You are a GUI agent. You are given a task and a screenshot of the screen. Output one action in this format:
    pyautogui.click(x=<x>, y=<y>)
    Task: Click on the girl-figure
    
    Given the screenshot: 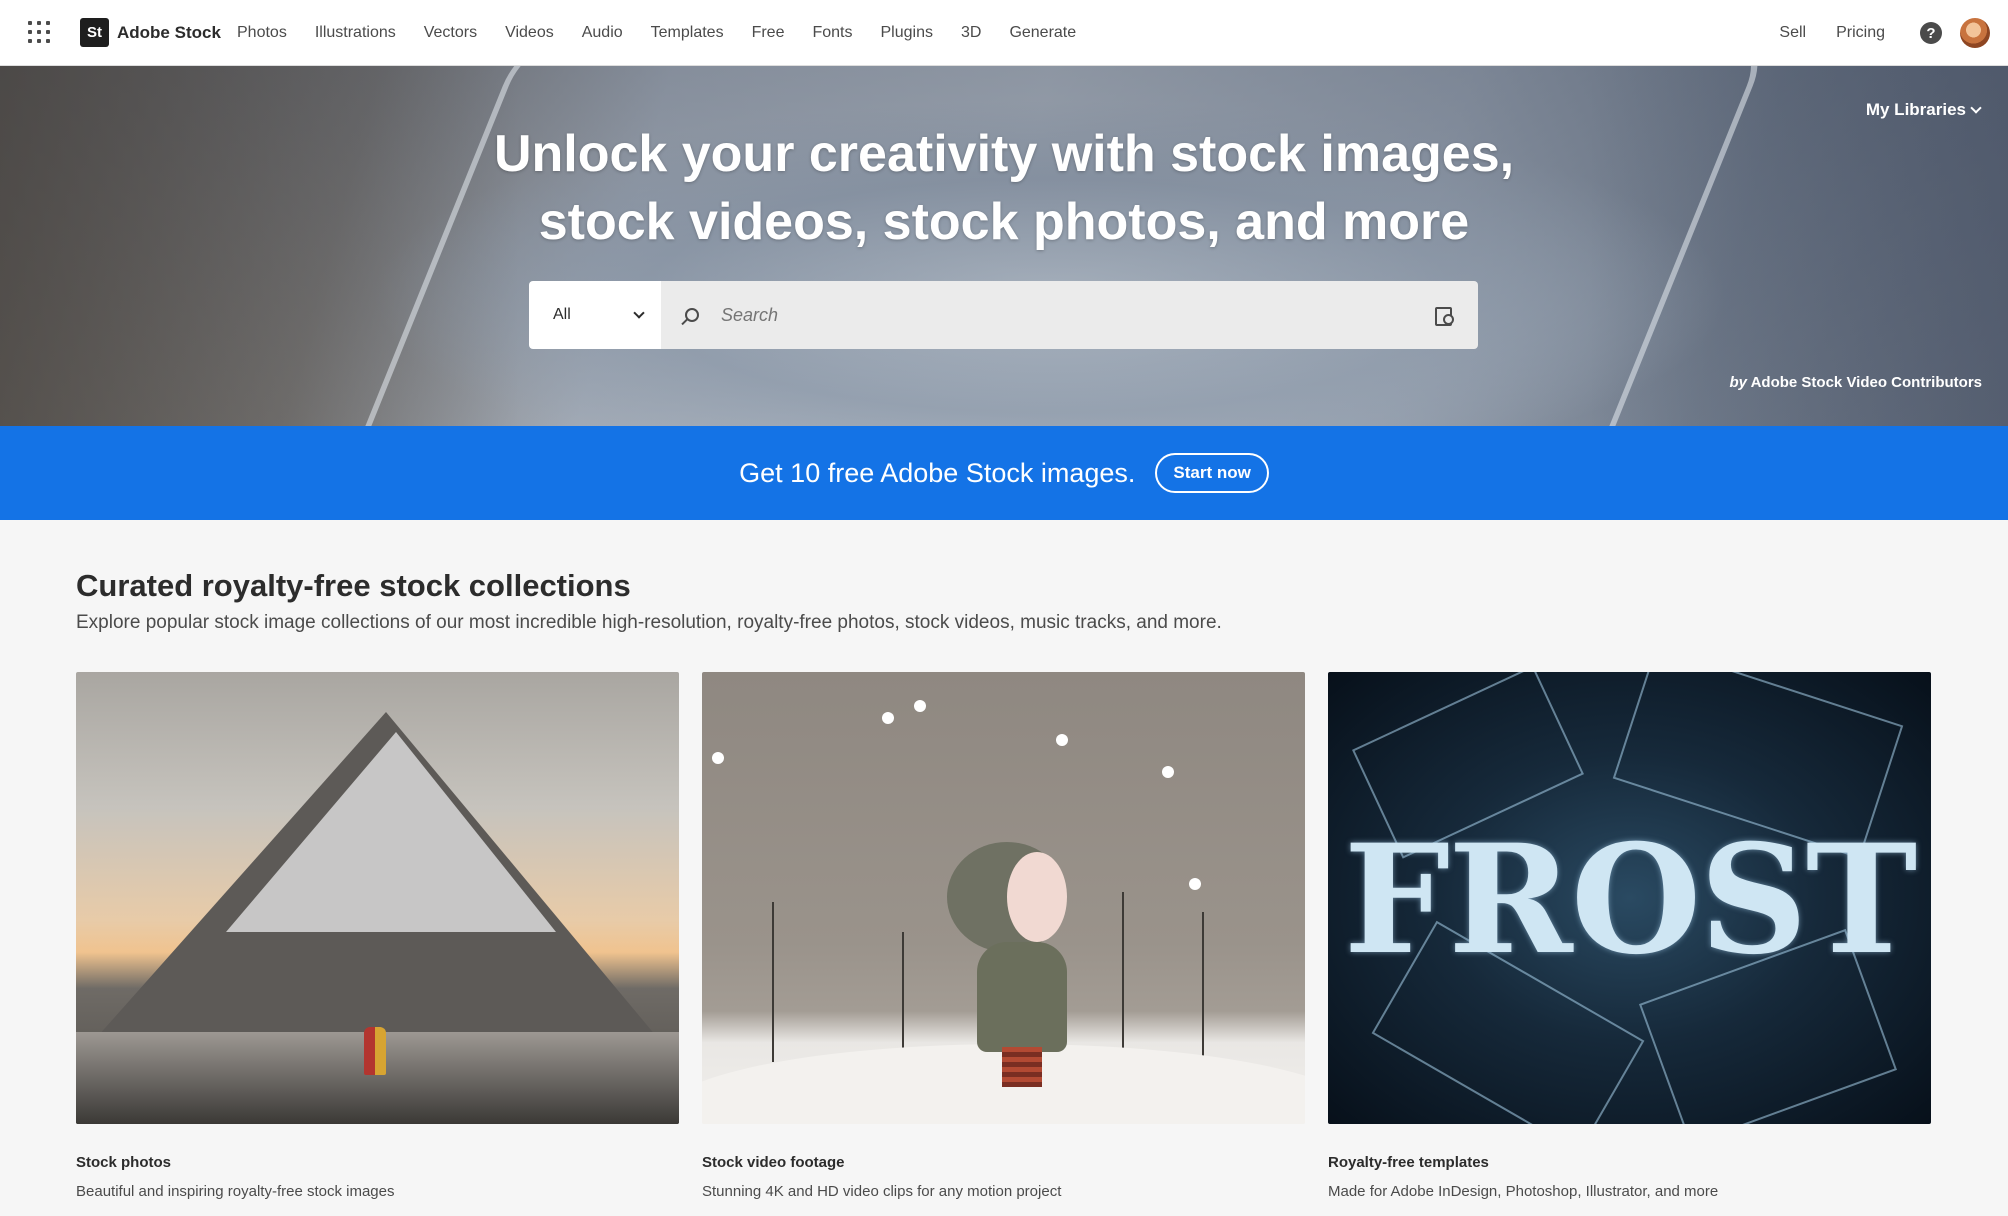 What is the action you would take?
    pyautogui.click(x=1012, y=964)
    